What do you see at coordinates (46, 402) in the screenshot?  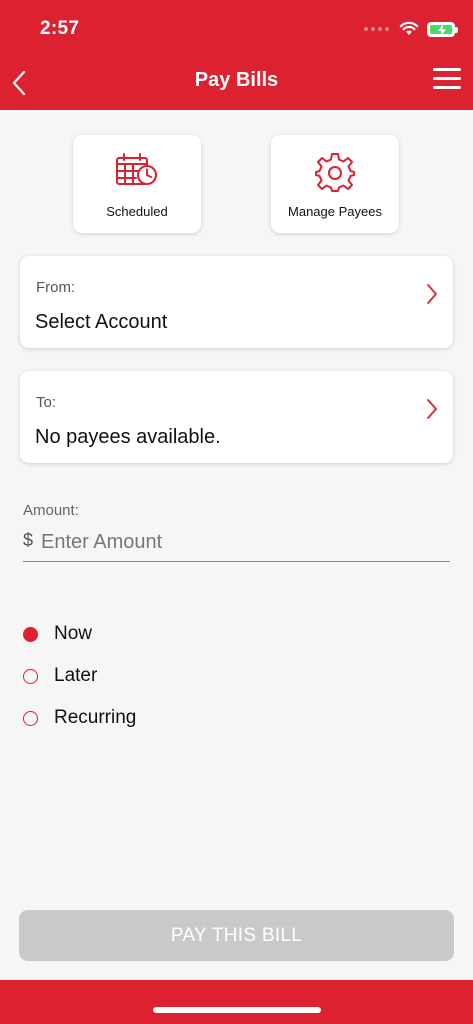 I see `to-label: To:` at bounding box center [46, 402].